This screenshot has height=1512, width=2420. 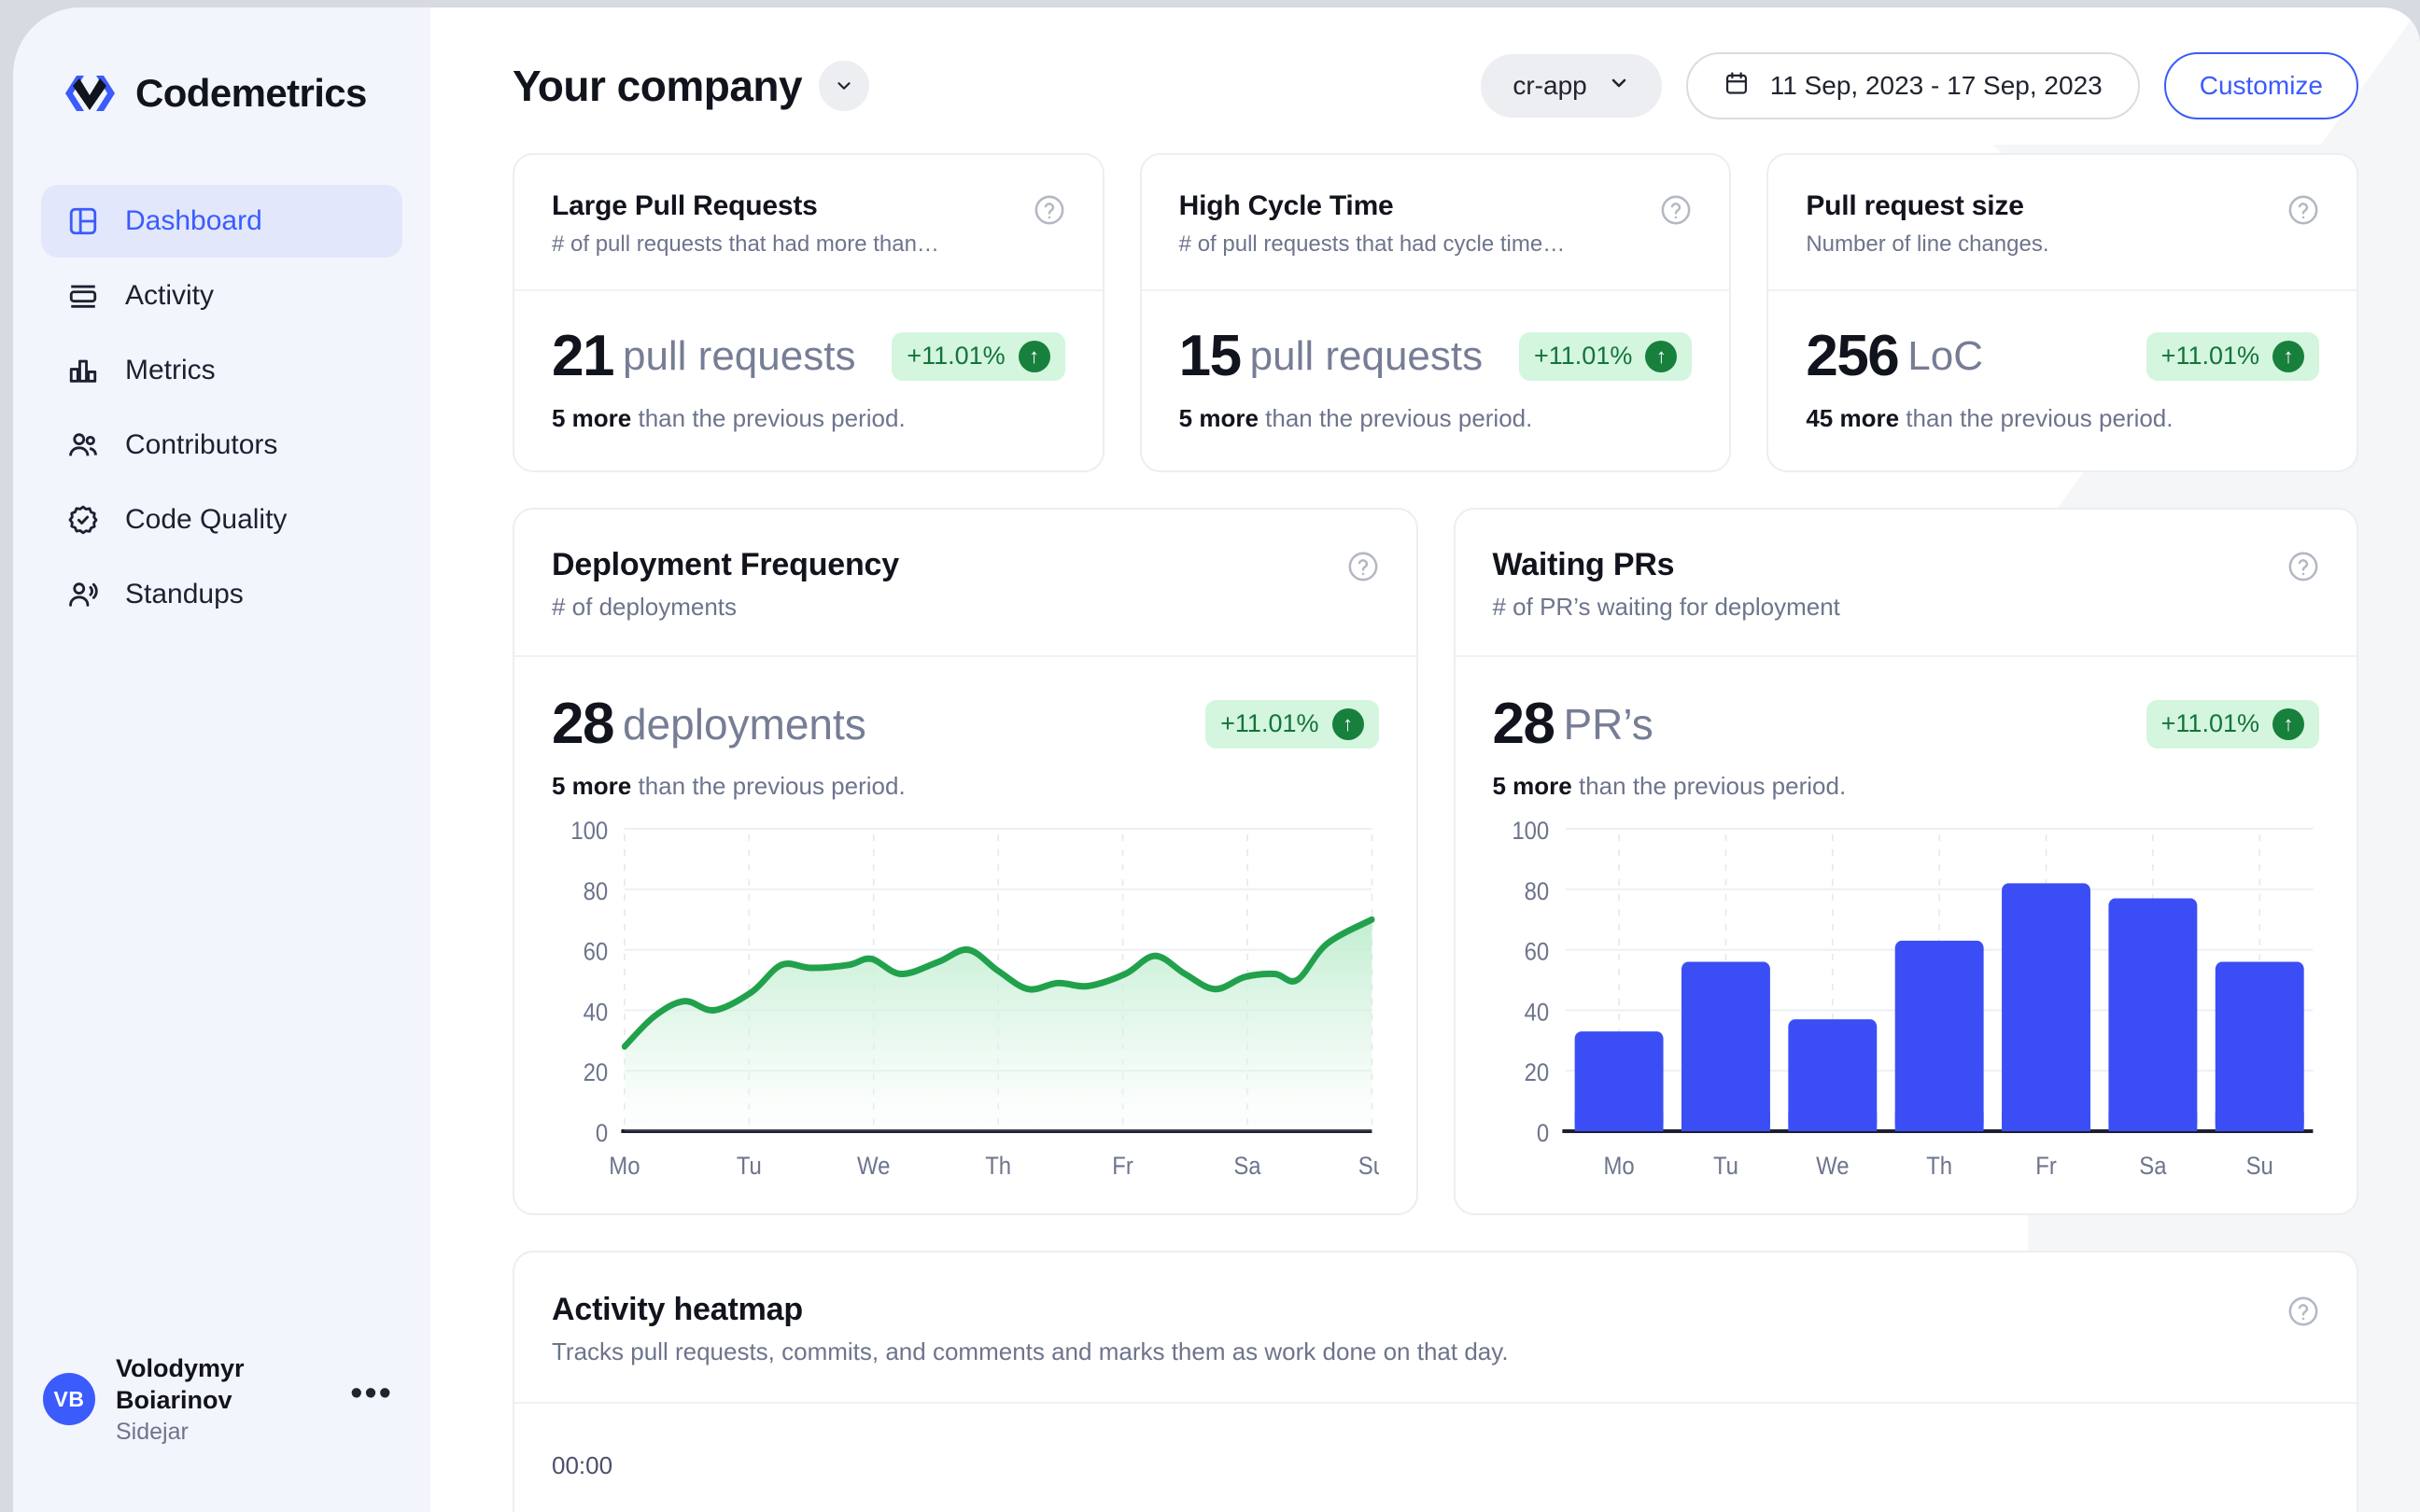 I want to click on card-title: Deployment Frequency, so click(x=725, y=564).